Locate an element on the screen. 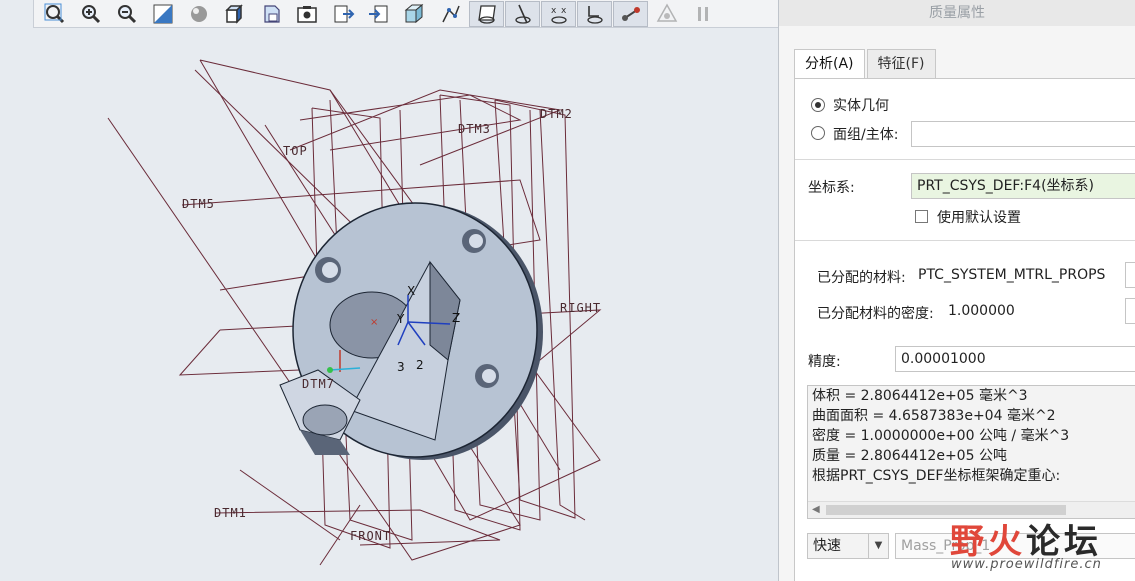 This screenshot has height=581, width=1135. datum-label-top: TOP is located at coordinates (295, 151).